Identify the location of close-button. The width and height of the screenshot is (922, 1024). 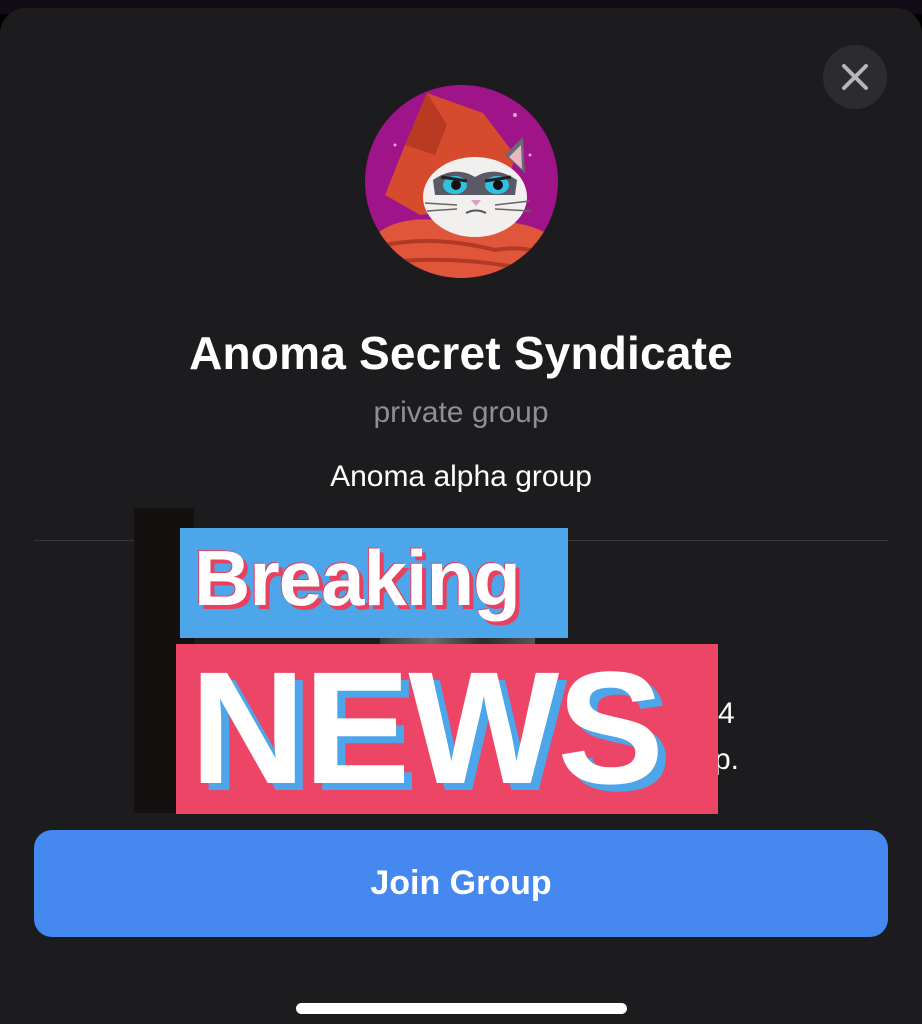
(855, 77).